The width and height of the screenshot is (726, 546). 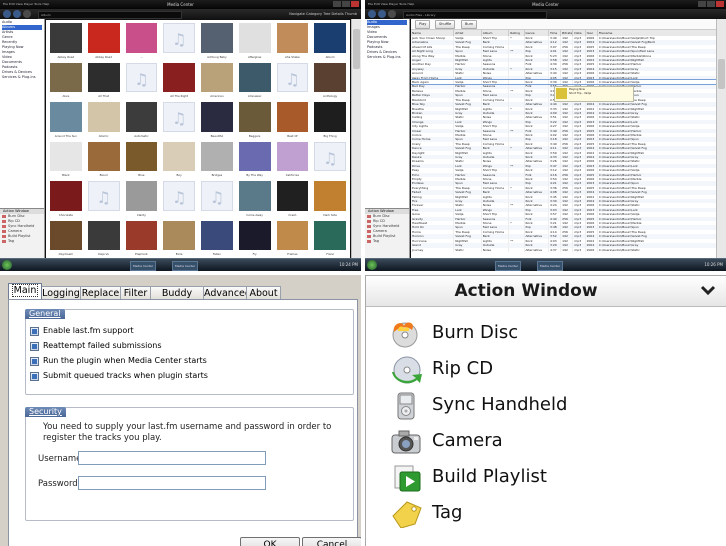 I want to click on album-tile: California, so click(x=293, y=160).